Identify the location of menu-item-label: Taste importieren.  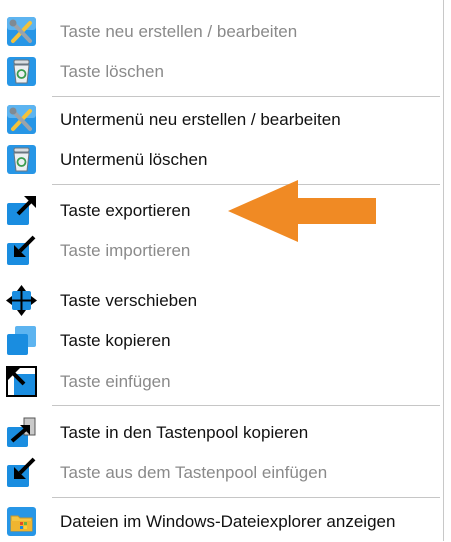
(125, 250).